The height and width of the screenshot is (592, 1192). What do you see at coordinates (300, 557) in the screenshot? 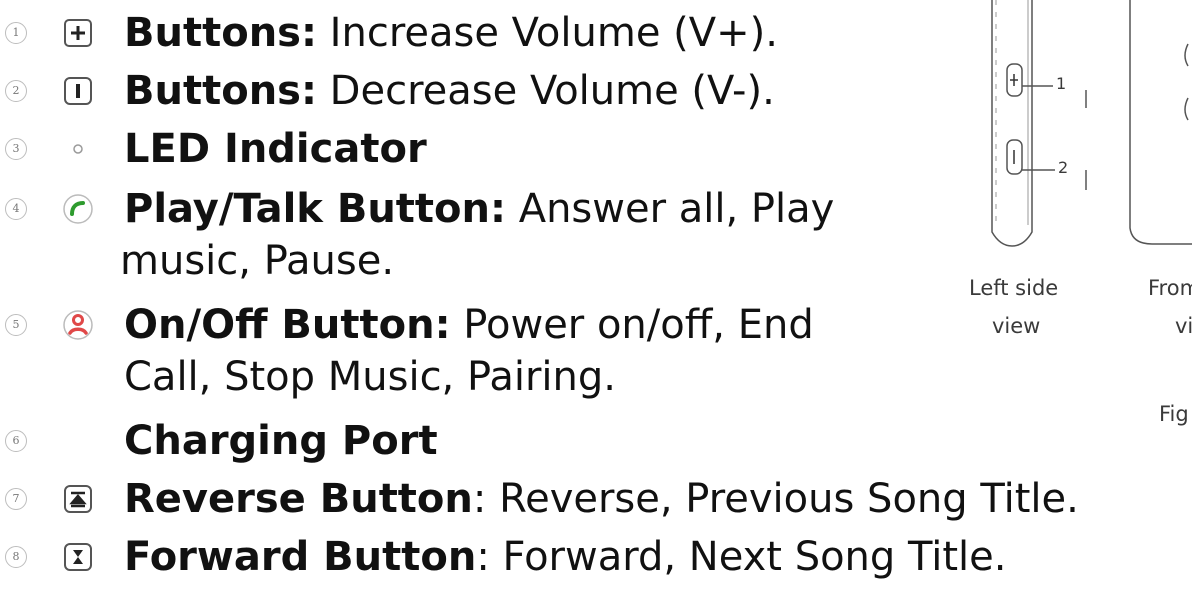
I see `item-label: Forward Button` at bounding box center [300, 557].